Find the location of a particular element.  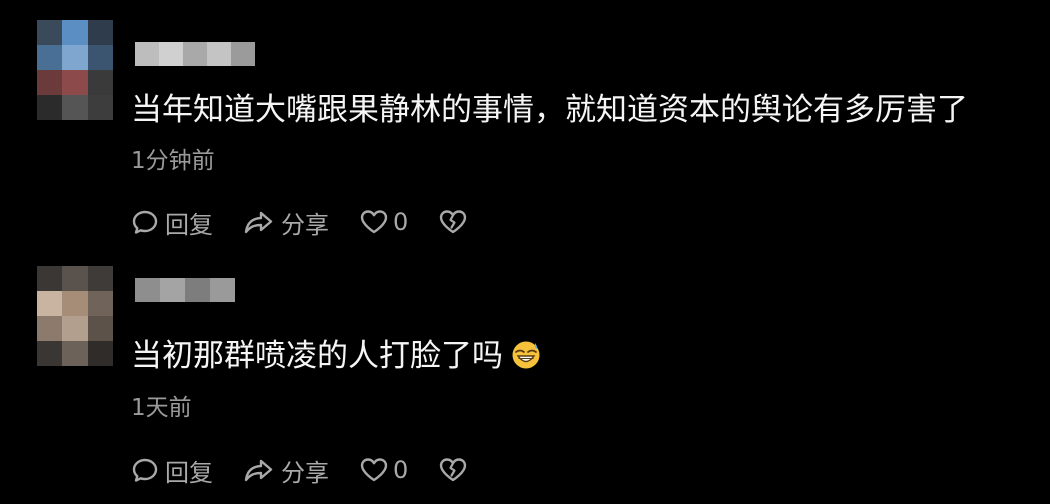

comment-text: 当初那群喷凌的人打脸了吗 is located at coordinates (336, 356).